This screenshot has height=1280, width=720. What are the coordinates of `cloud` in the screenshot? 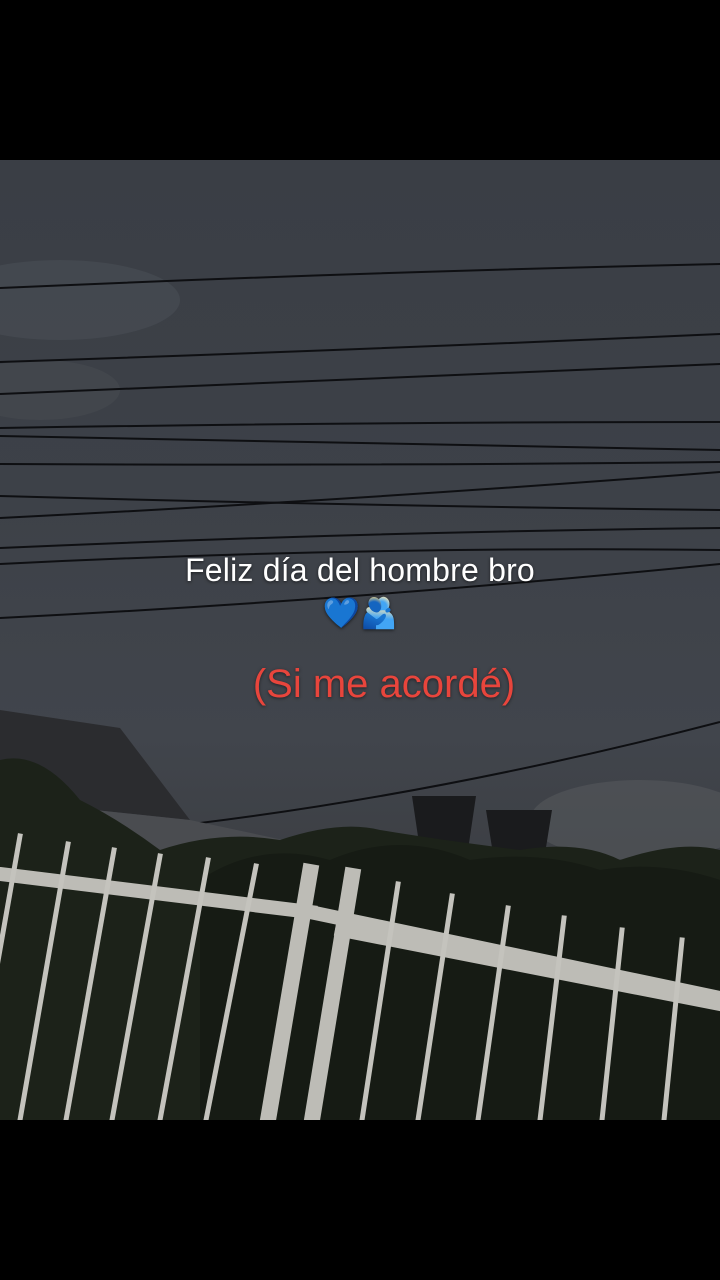 It's located at (90, 300).